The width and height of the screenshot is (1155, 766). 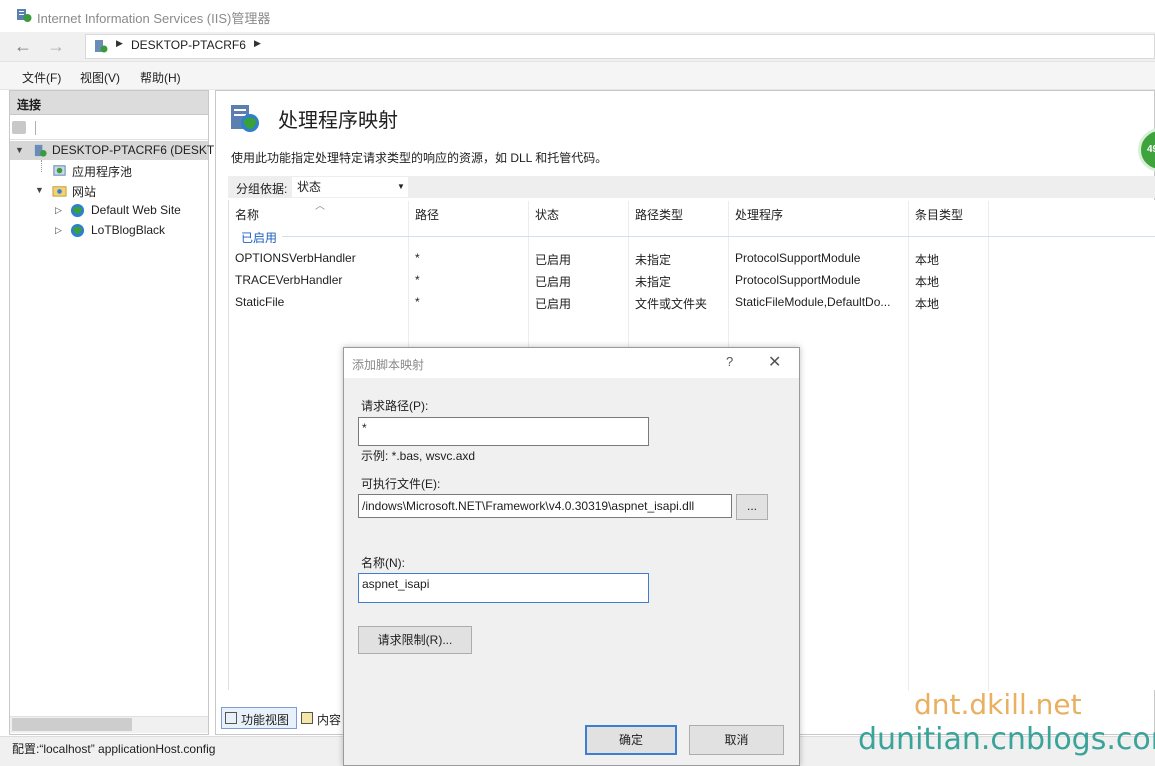 I want to click on breadcrumb-server: DESKTOP-PTACRF6, so click(x=188, y=45).